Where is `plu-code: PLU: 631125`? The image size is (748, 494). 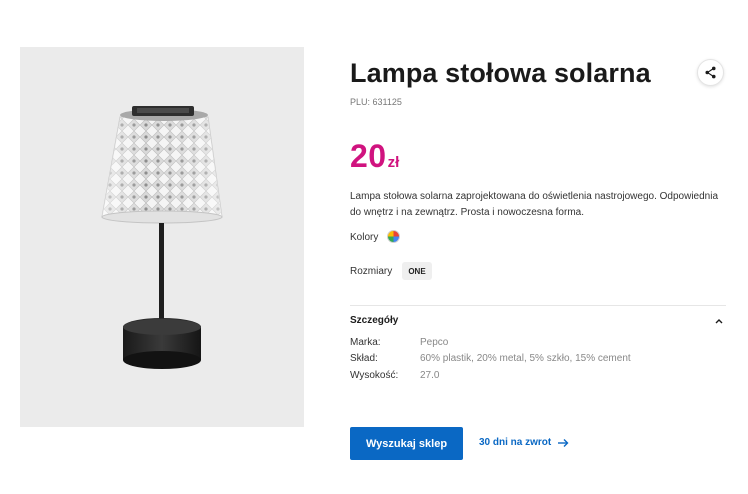
plu-code: PLU: 631125 is located at coordinates (376, 102).